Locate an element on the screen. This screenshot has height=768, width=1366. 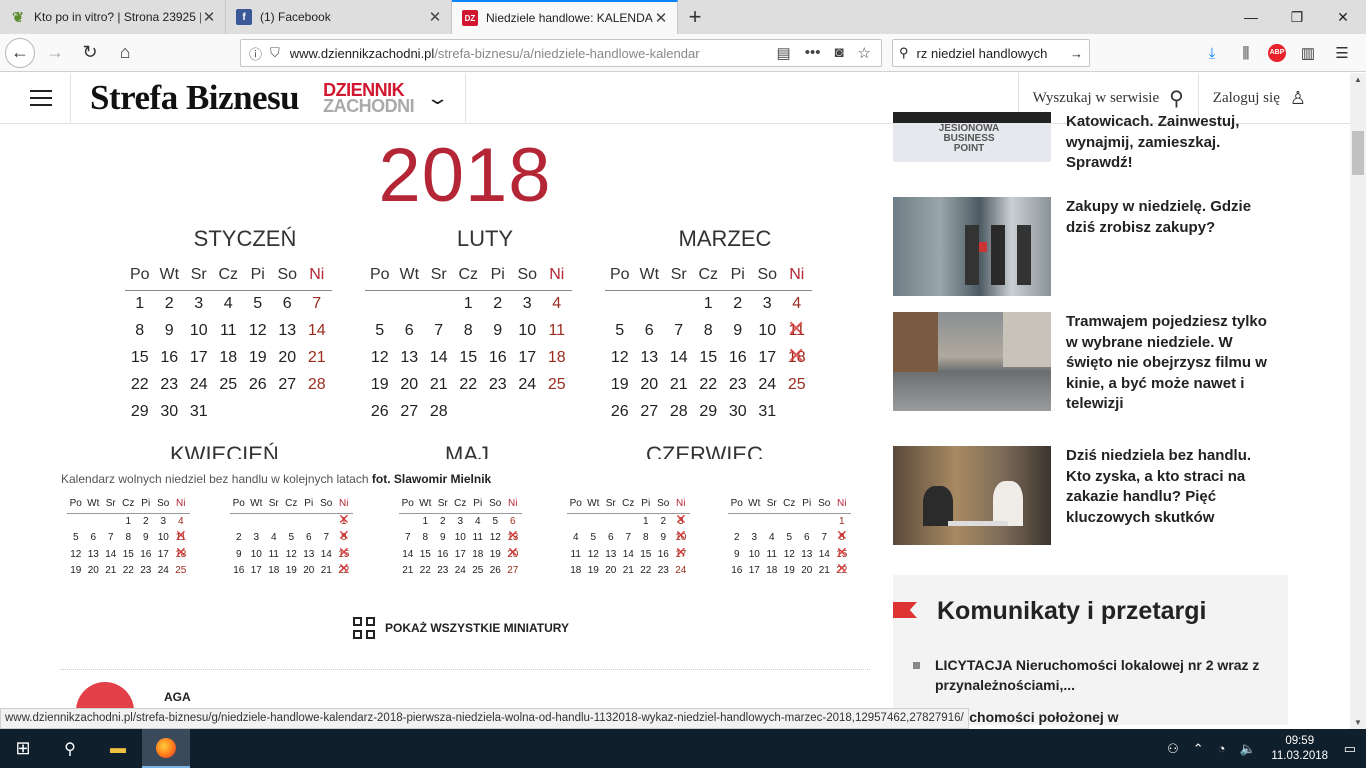
weekday-header: So is located at coordinates (495, 503).